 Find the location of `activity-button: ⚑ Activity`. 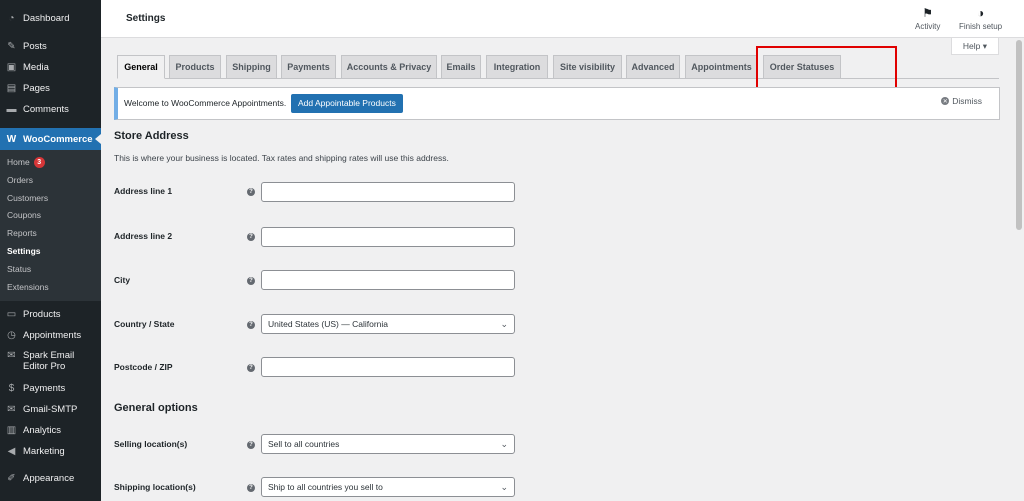

activity-button: ⚑ Activity is located at coordinates (927, 18).